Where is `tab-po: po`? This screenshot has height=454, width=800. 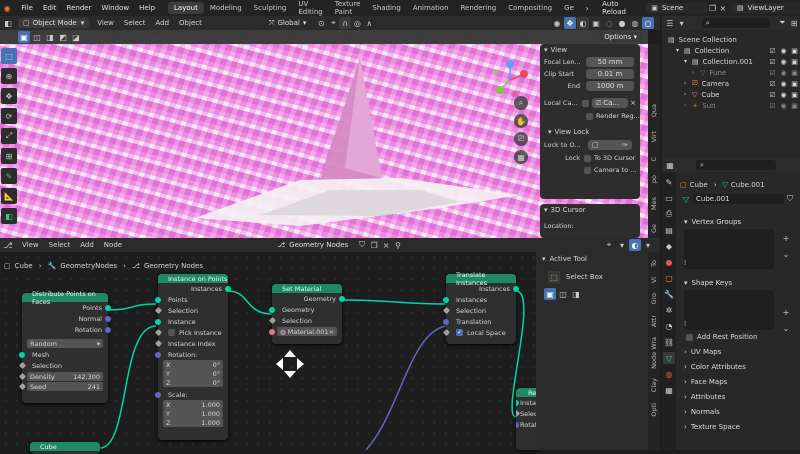
tab-po: po is located at coordinates (654, 179).